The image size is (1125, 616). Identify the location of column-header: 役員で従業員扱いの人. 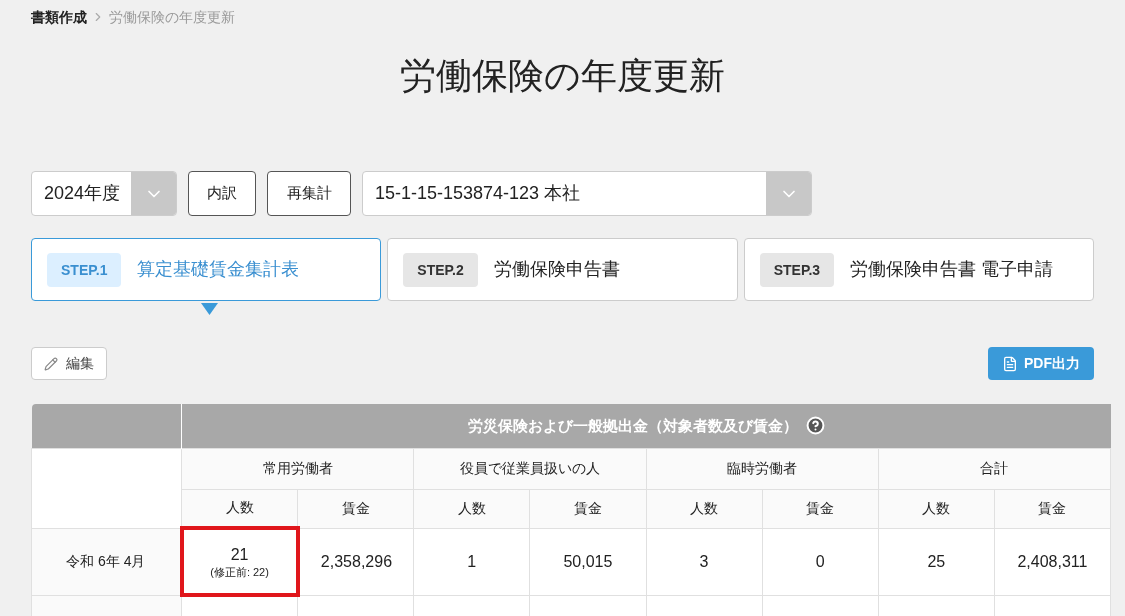
(529, 468).